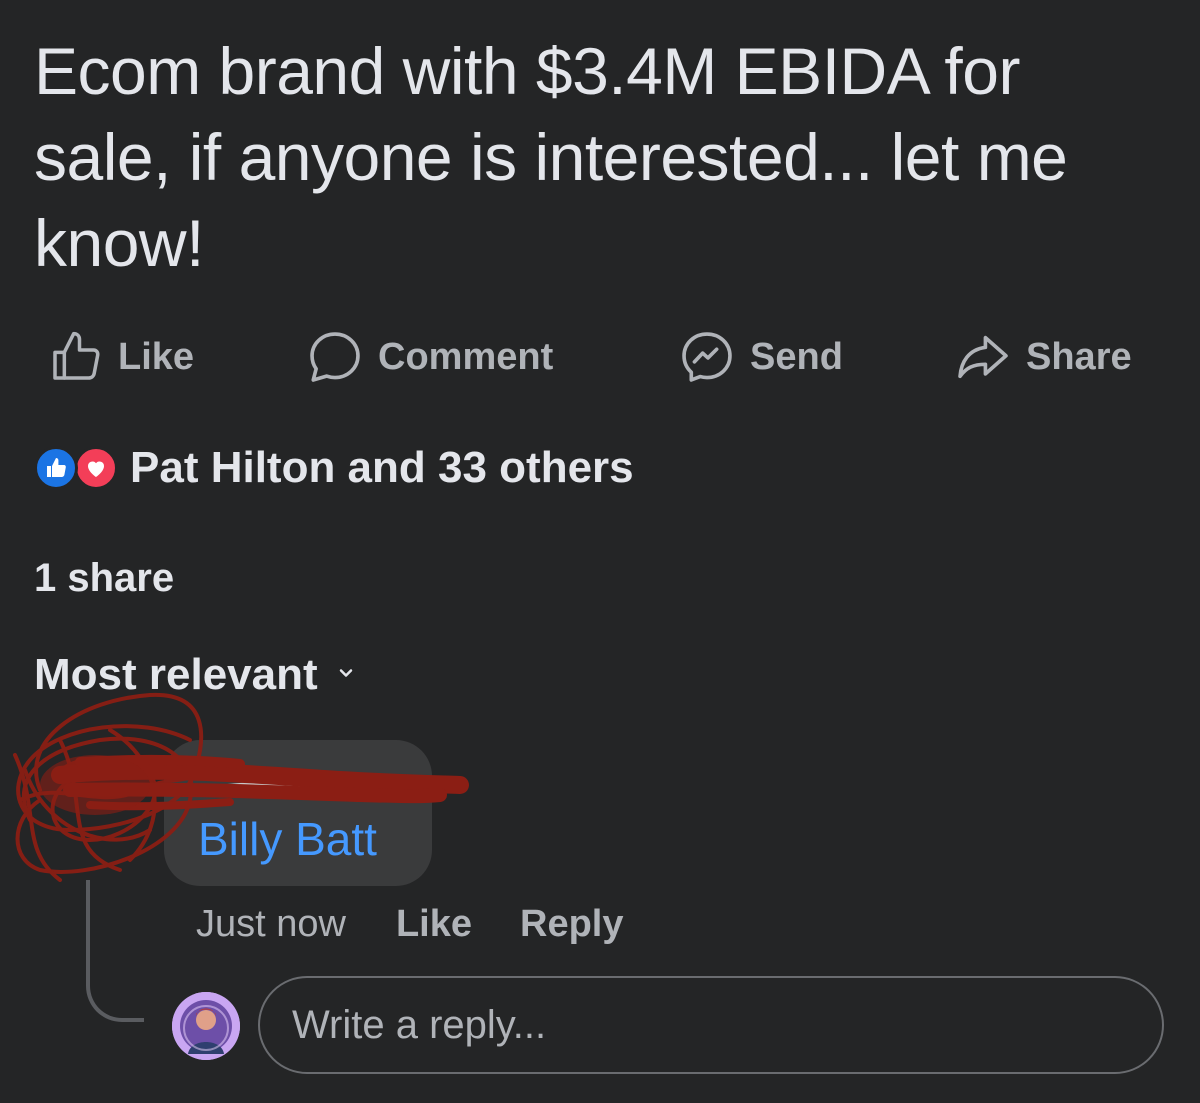 Image resolution: width=1200 pixels, height=1103 pixels. I want to click on comment-button: Comment, so click(429, 357).